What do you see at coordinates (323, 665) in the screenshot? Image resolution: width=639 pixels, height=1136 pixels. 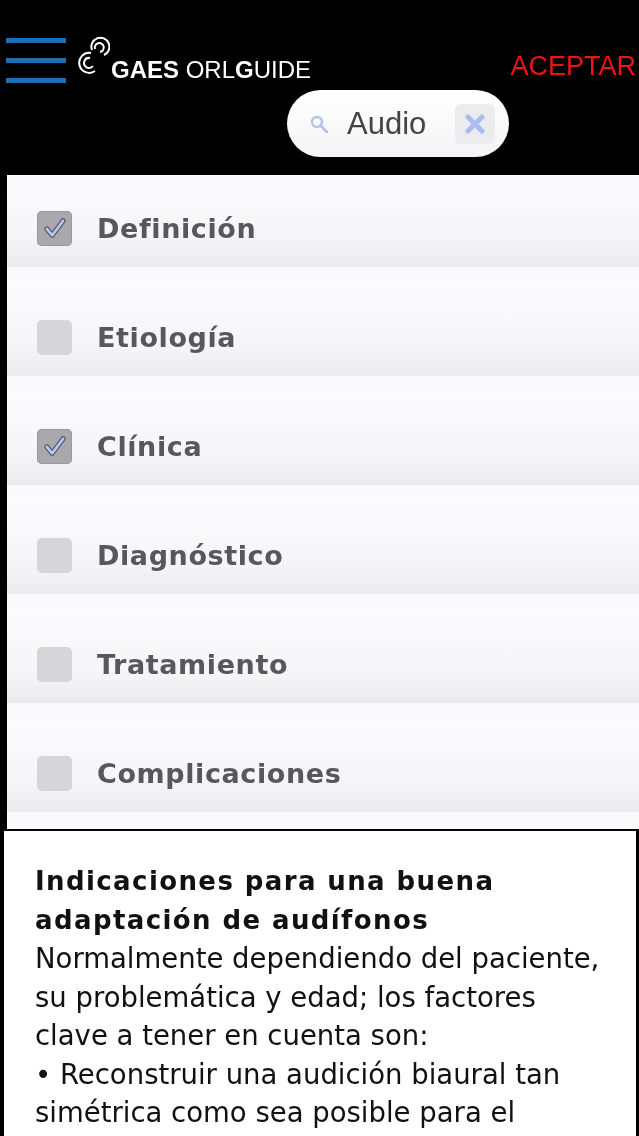 I see `filter-row: Tratamiento` at bounding box center [323, 665].